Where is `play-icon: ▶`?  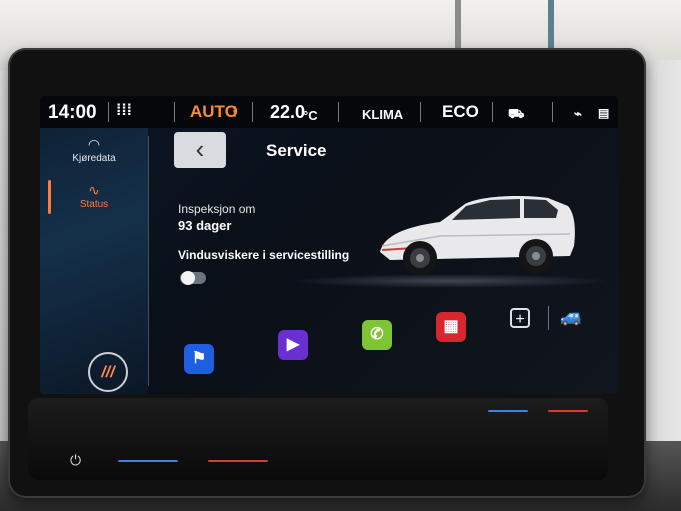 play-icon: ▶ is located at coordinates (293, 345).